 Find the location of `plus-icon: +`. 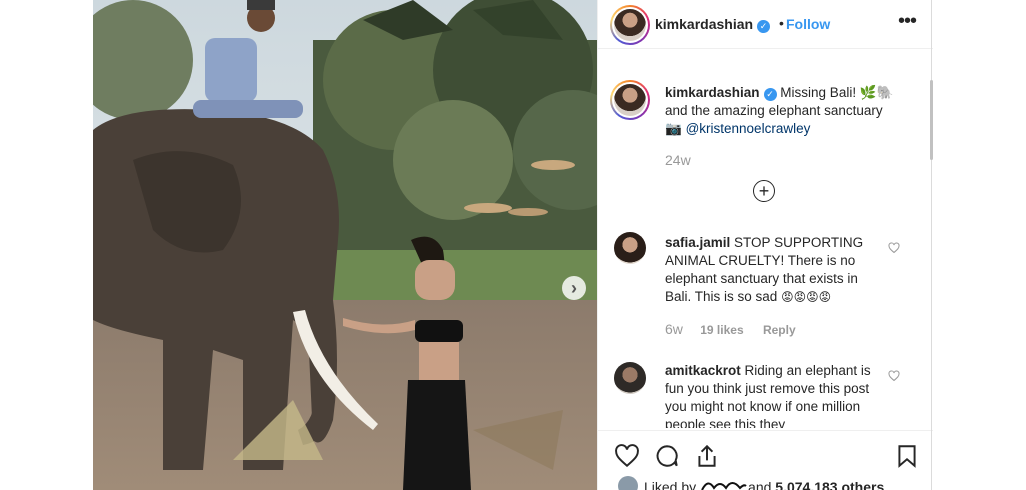

plus-icon: + is located at coordinates (764, 191).